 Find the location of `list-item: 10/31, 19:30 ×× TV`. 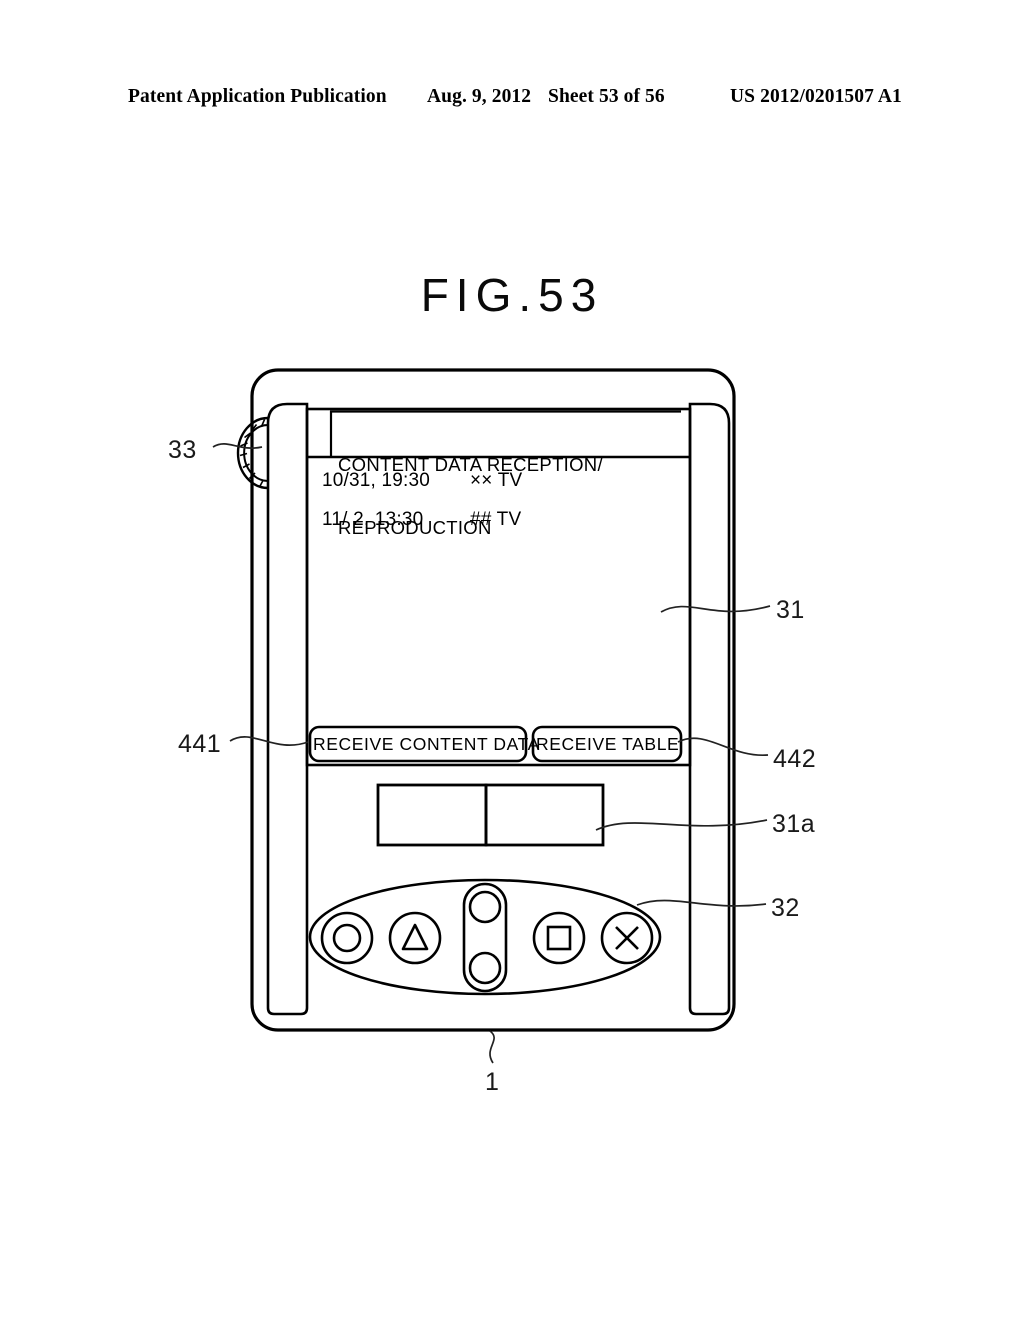

list-item: 10/31, 19:30 ×× TV is located at coordinates (487, 482).